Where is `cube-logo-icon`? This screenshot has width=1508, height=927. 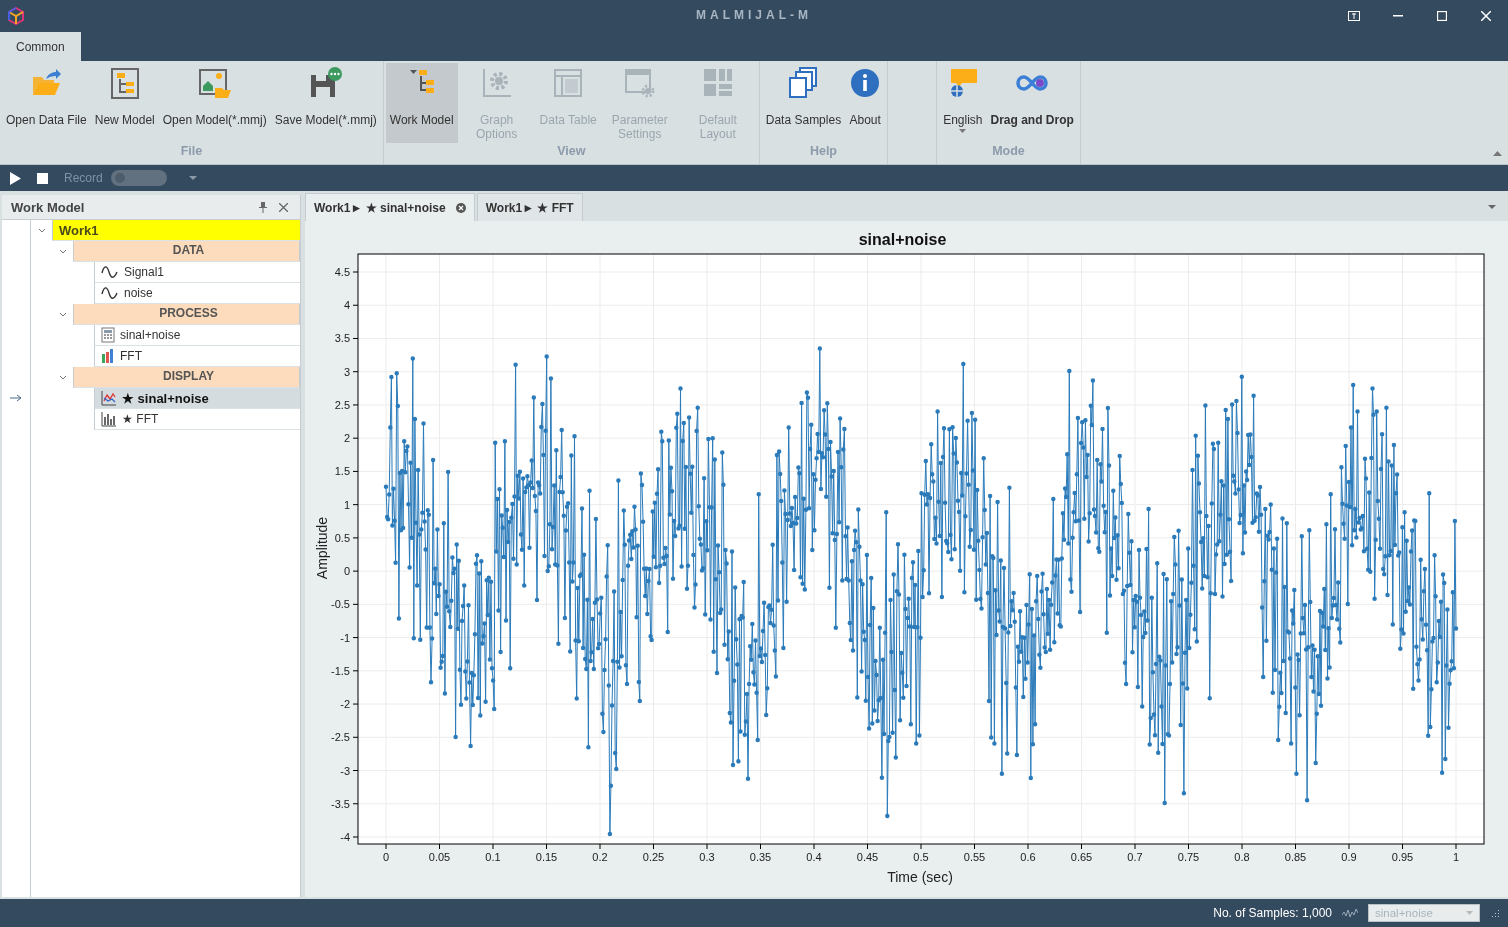 cube-logo-icon is located at coordinates (16, 16).